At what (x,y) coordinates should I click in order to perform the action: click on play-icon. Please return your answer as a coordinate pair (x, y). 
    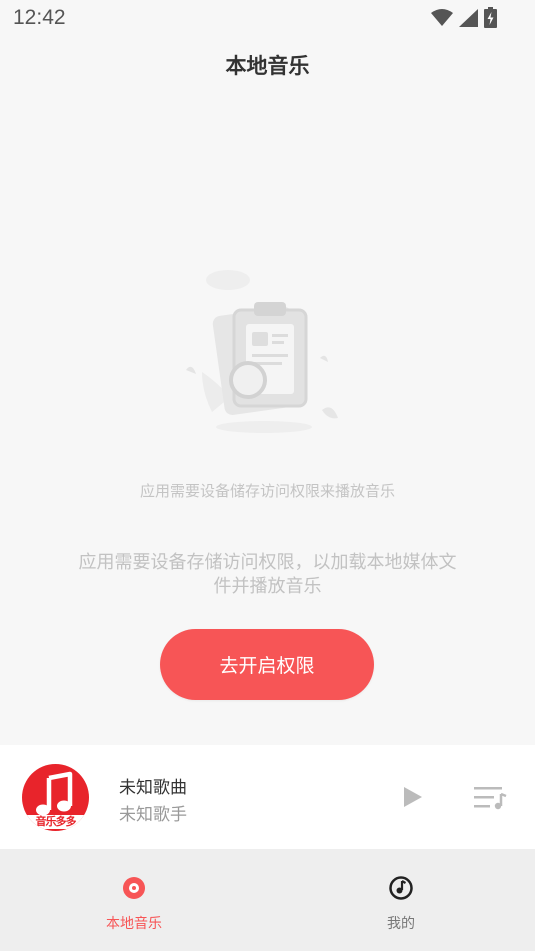
    Looking at the image, I should click on (413, 797).